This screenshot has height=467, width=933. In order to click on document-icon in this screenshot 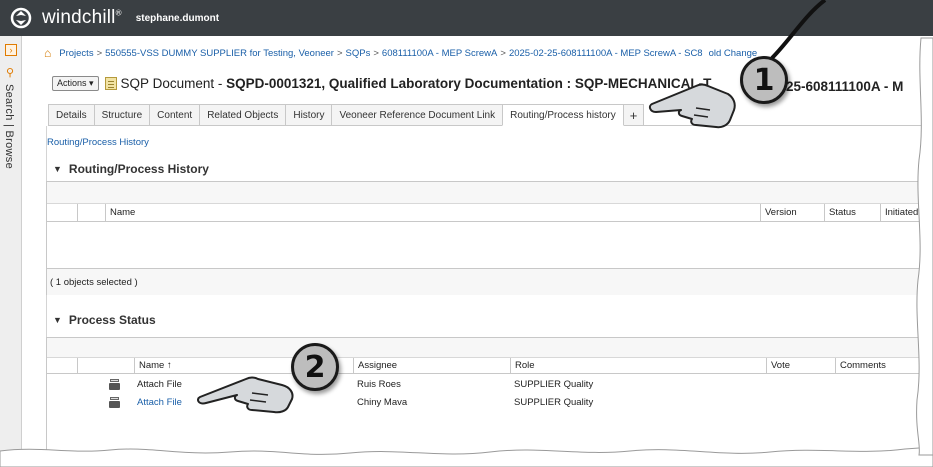, I will do `click(110, 83)`.